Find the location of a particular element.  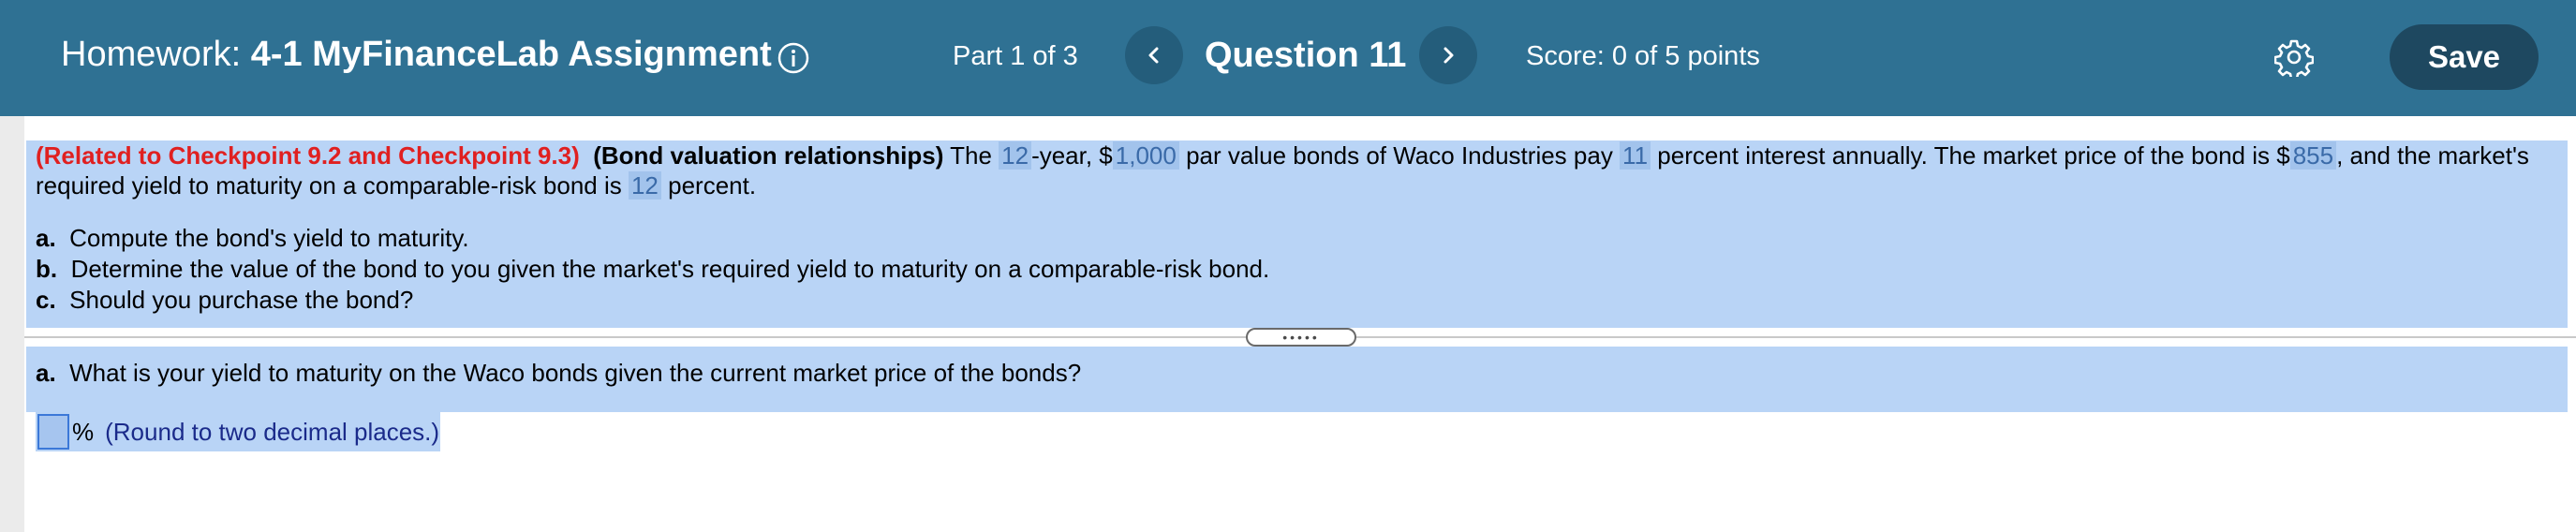

part-letter: a. is located at coordinates (46, 238).